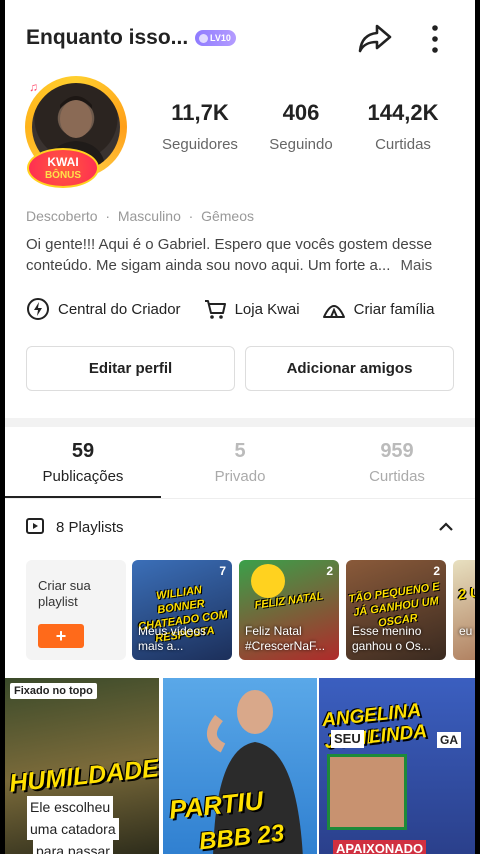 The width and height of the screenshot is (480, 854). What do you see at coordinates (240, 422) in the screenshot?
I see `section-divider` at bounding box center [240, 422].